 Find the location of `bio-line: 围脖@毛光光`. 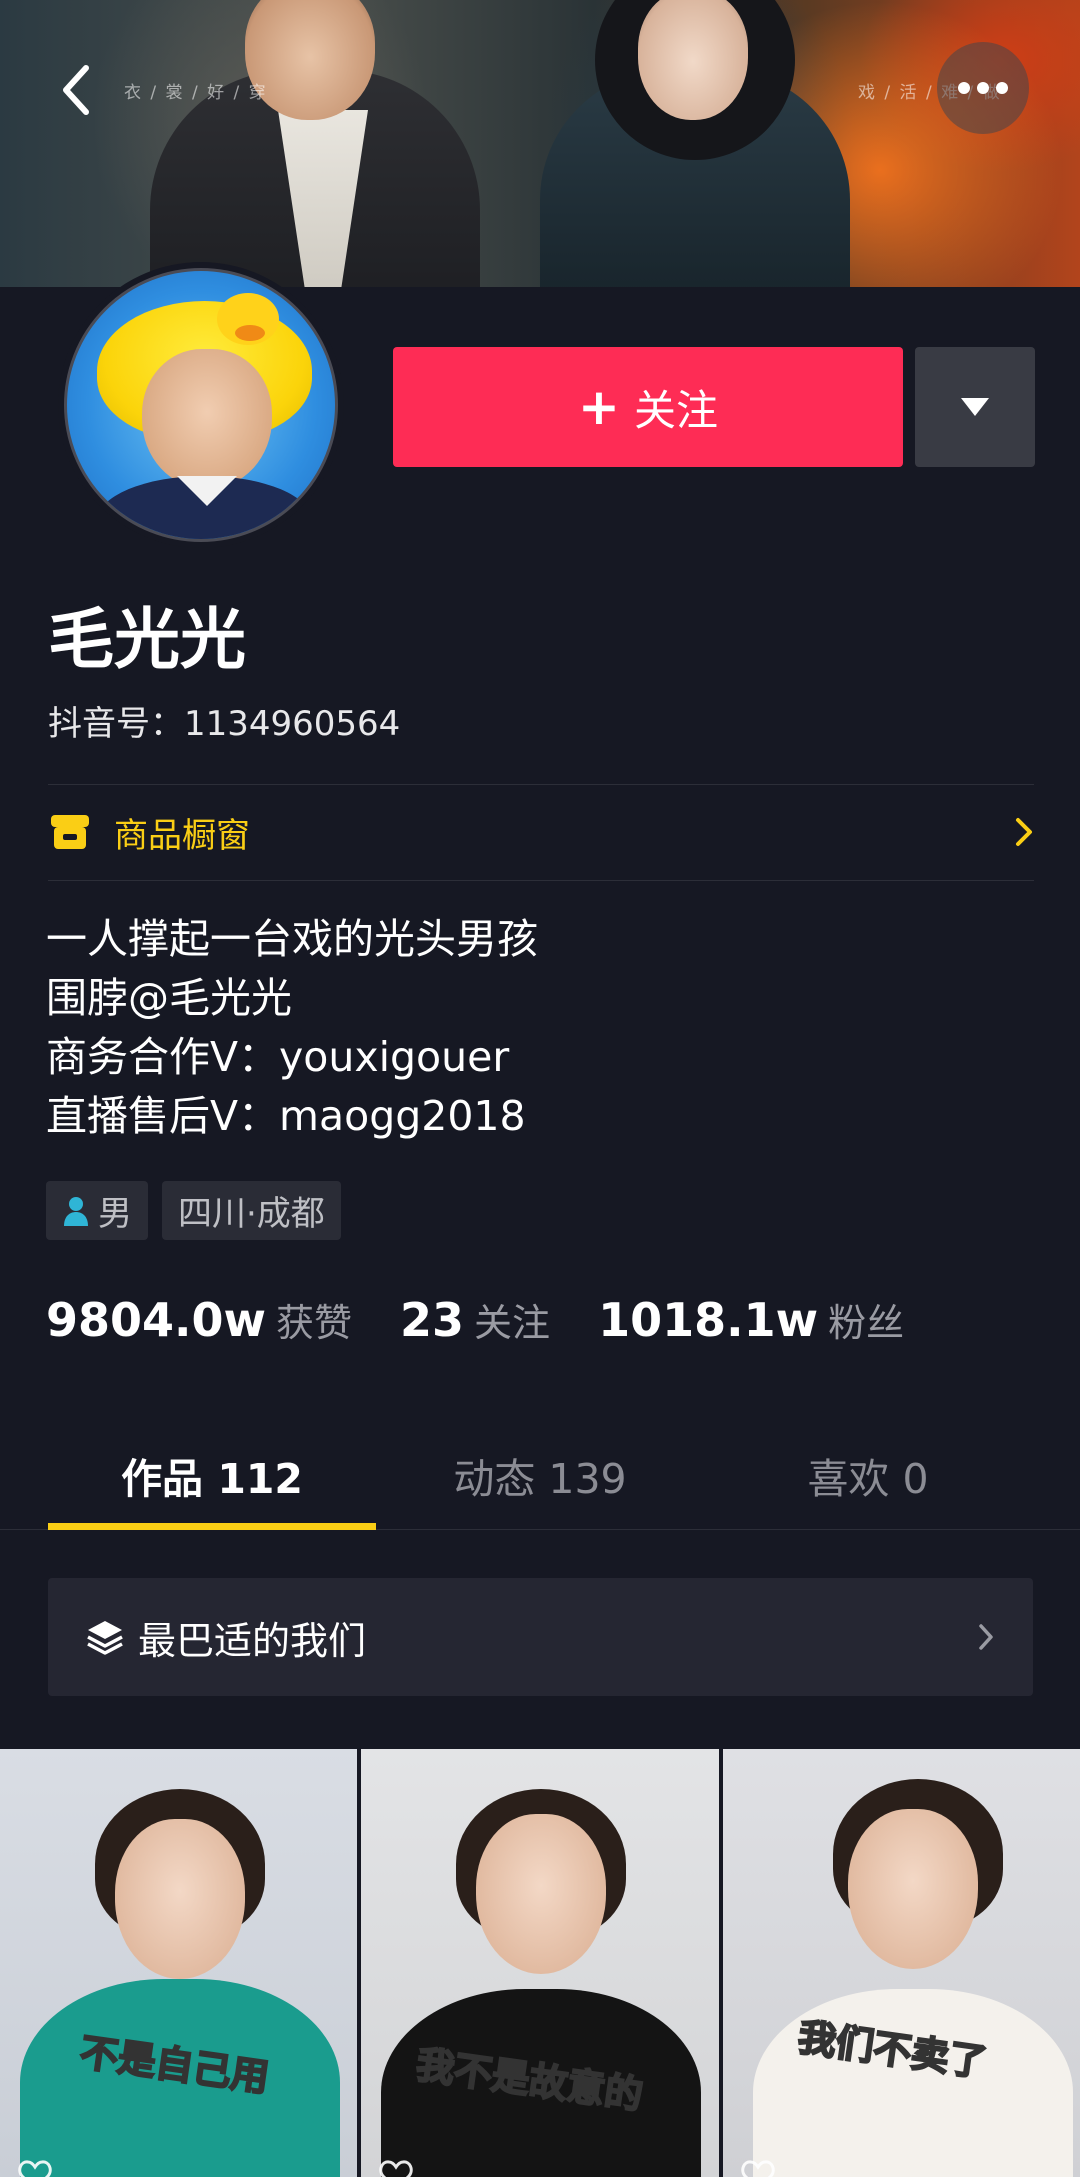

bio-line: 围脖@毛光光 is located at coordinates (169, 998).